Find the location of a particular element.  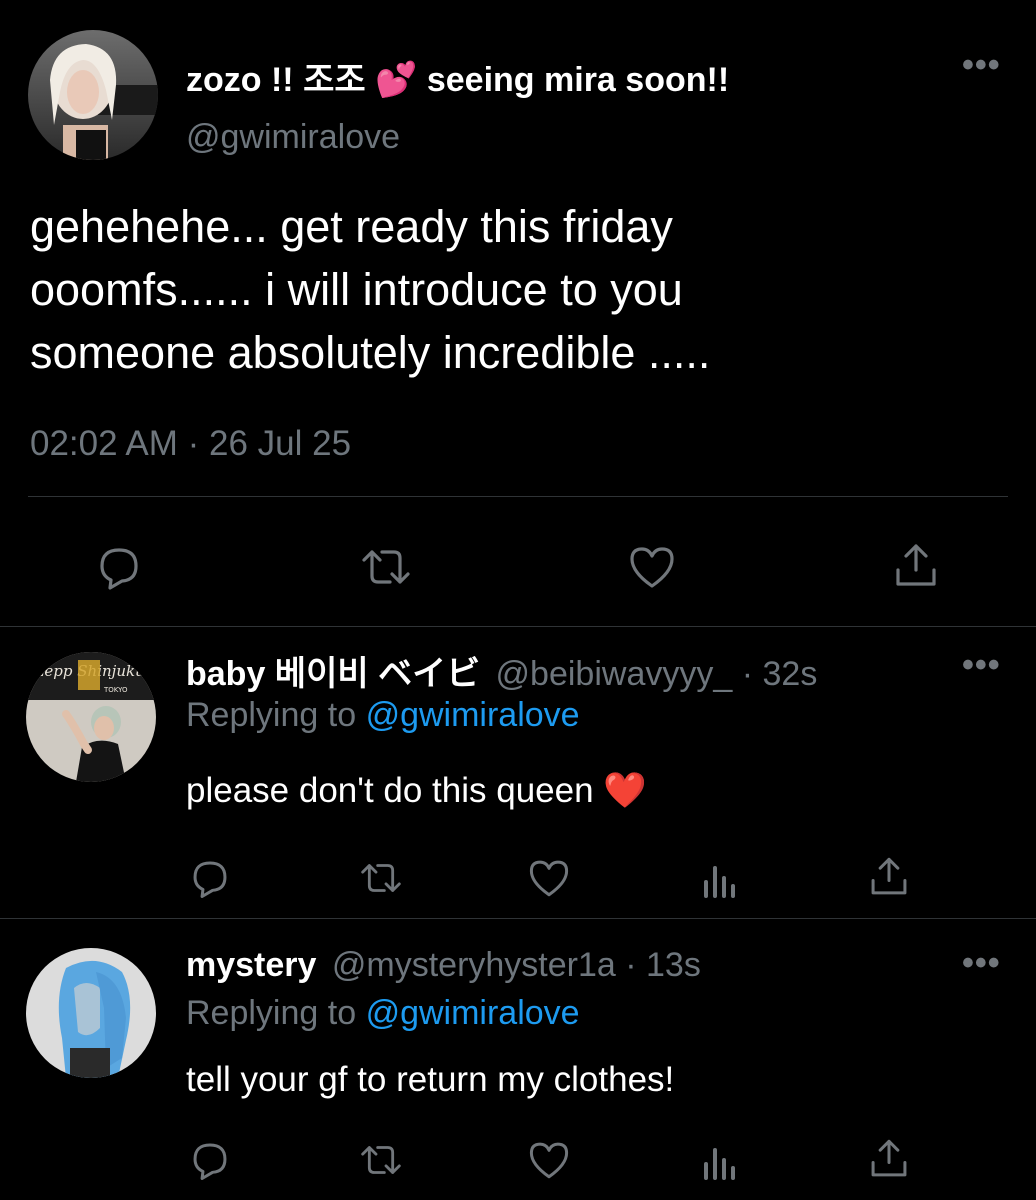

handle: @mysteryhyster1a is located at coordinates (474, 965).